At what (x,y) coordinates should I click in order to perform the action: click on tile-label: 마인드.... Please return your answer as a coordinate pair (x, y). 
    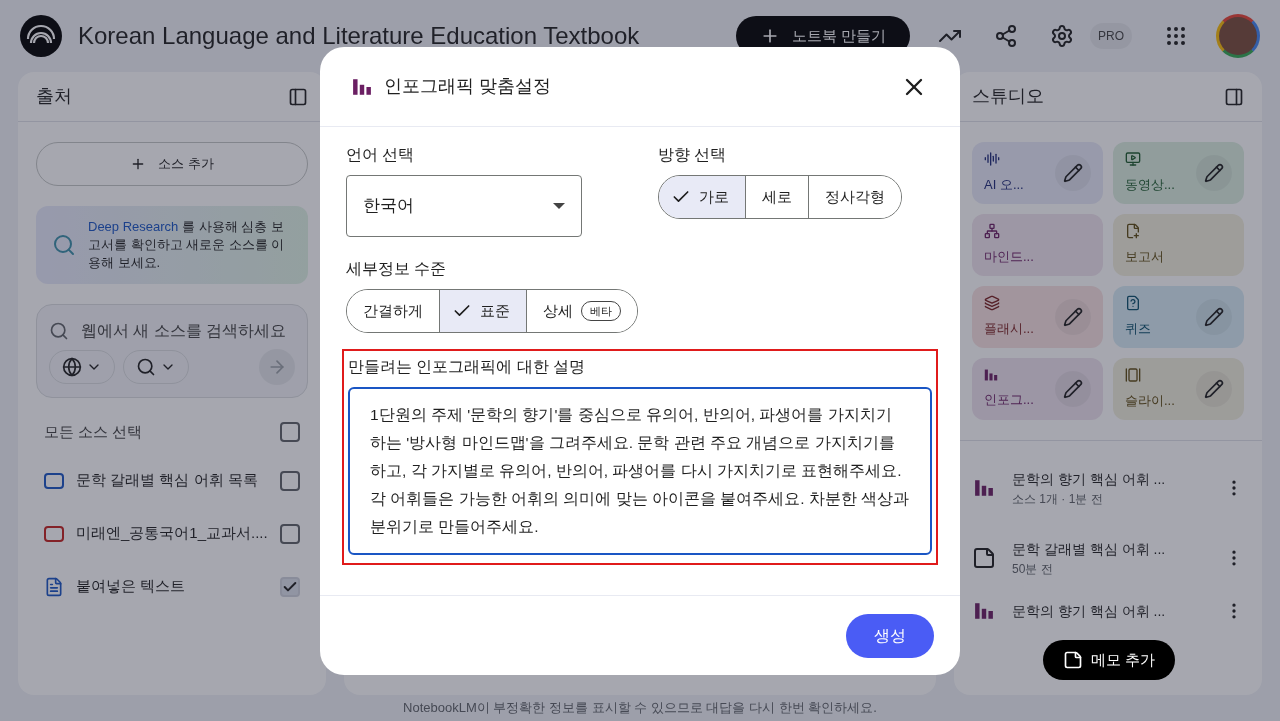
    Looking at the image, I should click on (1009, 257).